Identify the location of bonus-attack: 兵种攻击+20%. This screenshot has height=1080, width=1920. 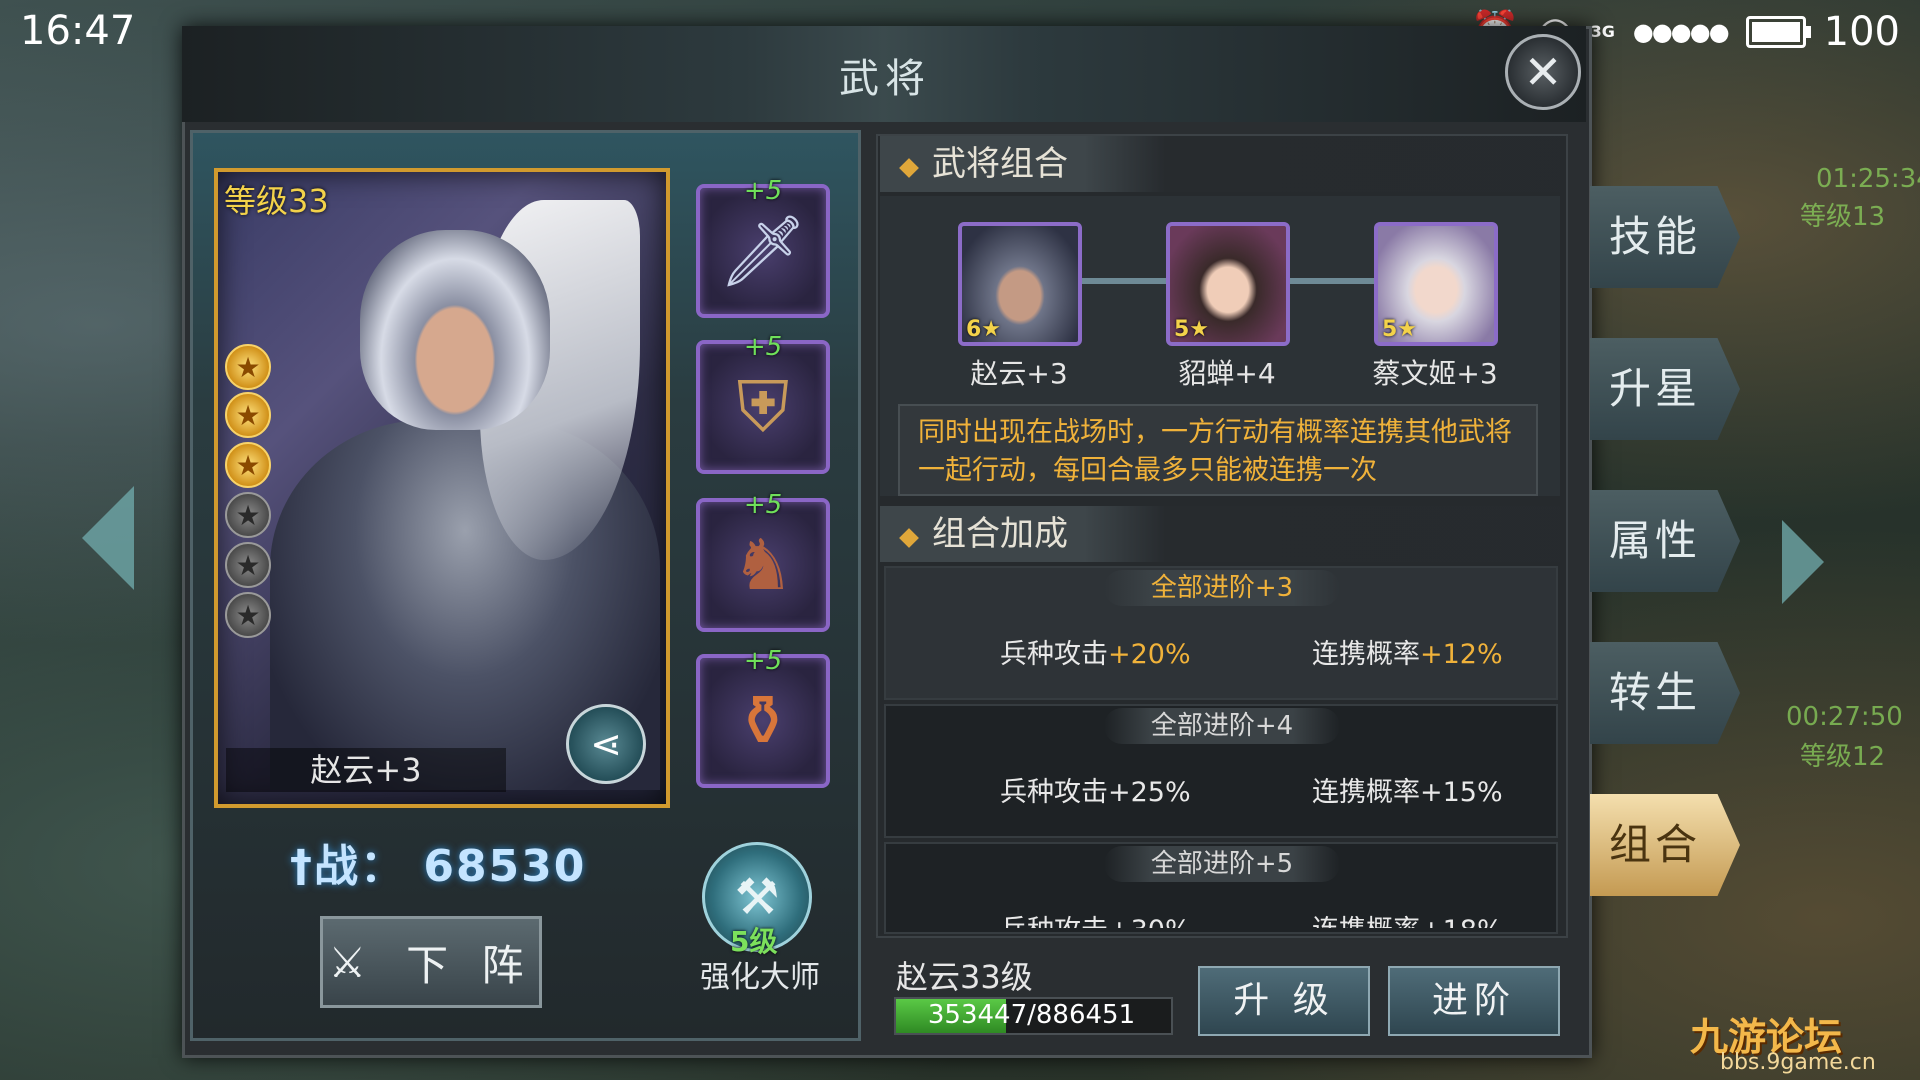
(1095, 651).